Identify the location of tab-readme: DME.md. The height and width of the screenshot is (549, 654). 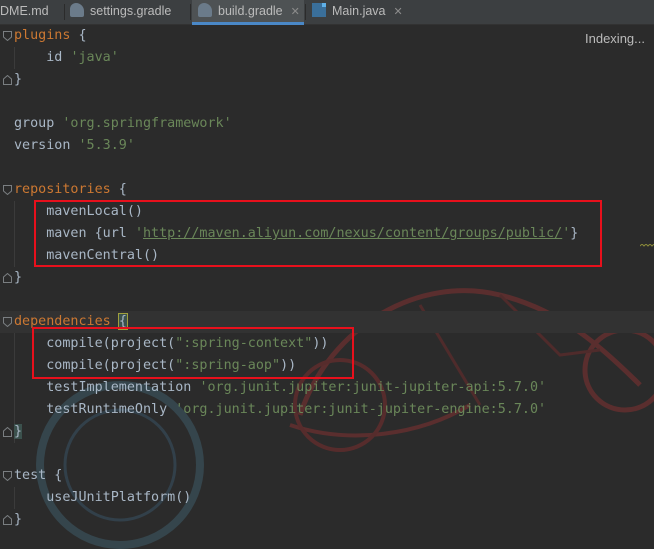
(32, 12).